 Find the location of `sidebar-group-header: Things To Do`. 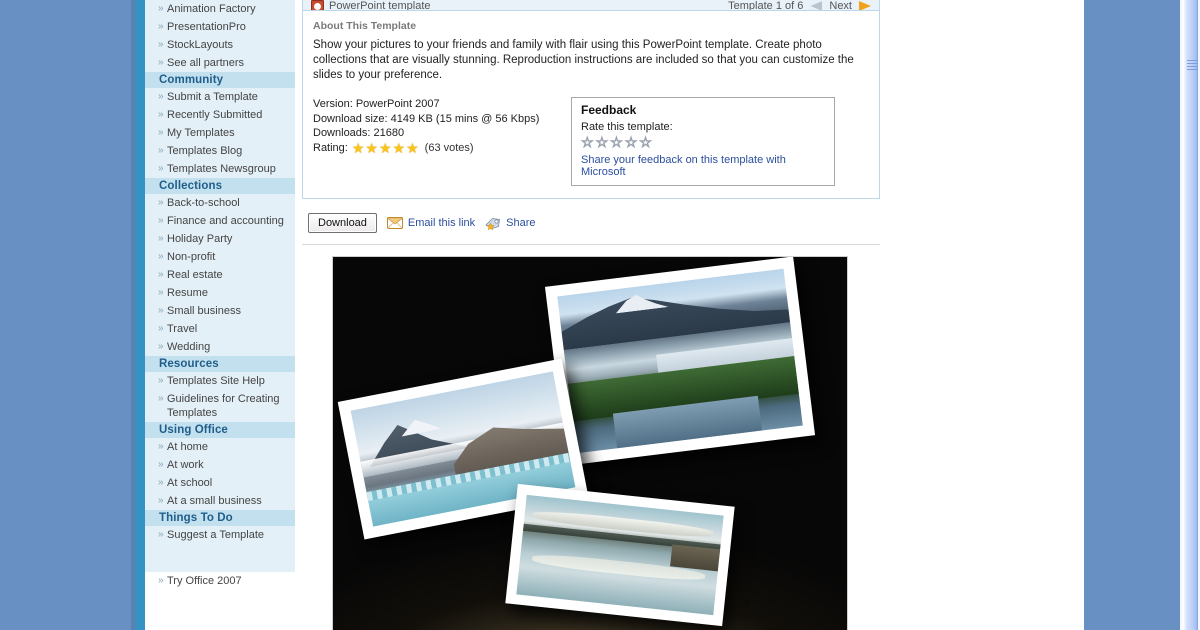

sidebar-group-header: Things To Do is located at coordinates (220, 518).